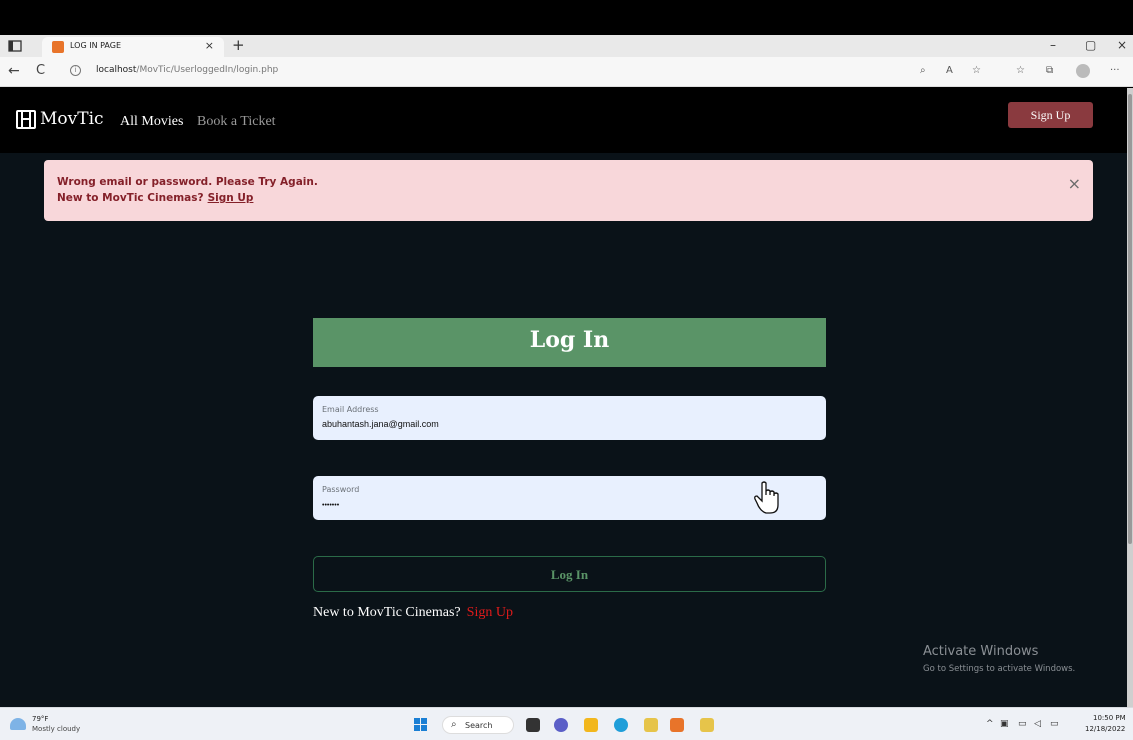 This screenshot has height=740, width=1133. I want to click on close-window-icon: ×, so click(1122, 45).